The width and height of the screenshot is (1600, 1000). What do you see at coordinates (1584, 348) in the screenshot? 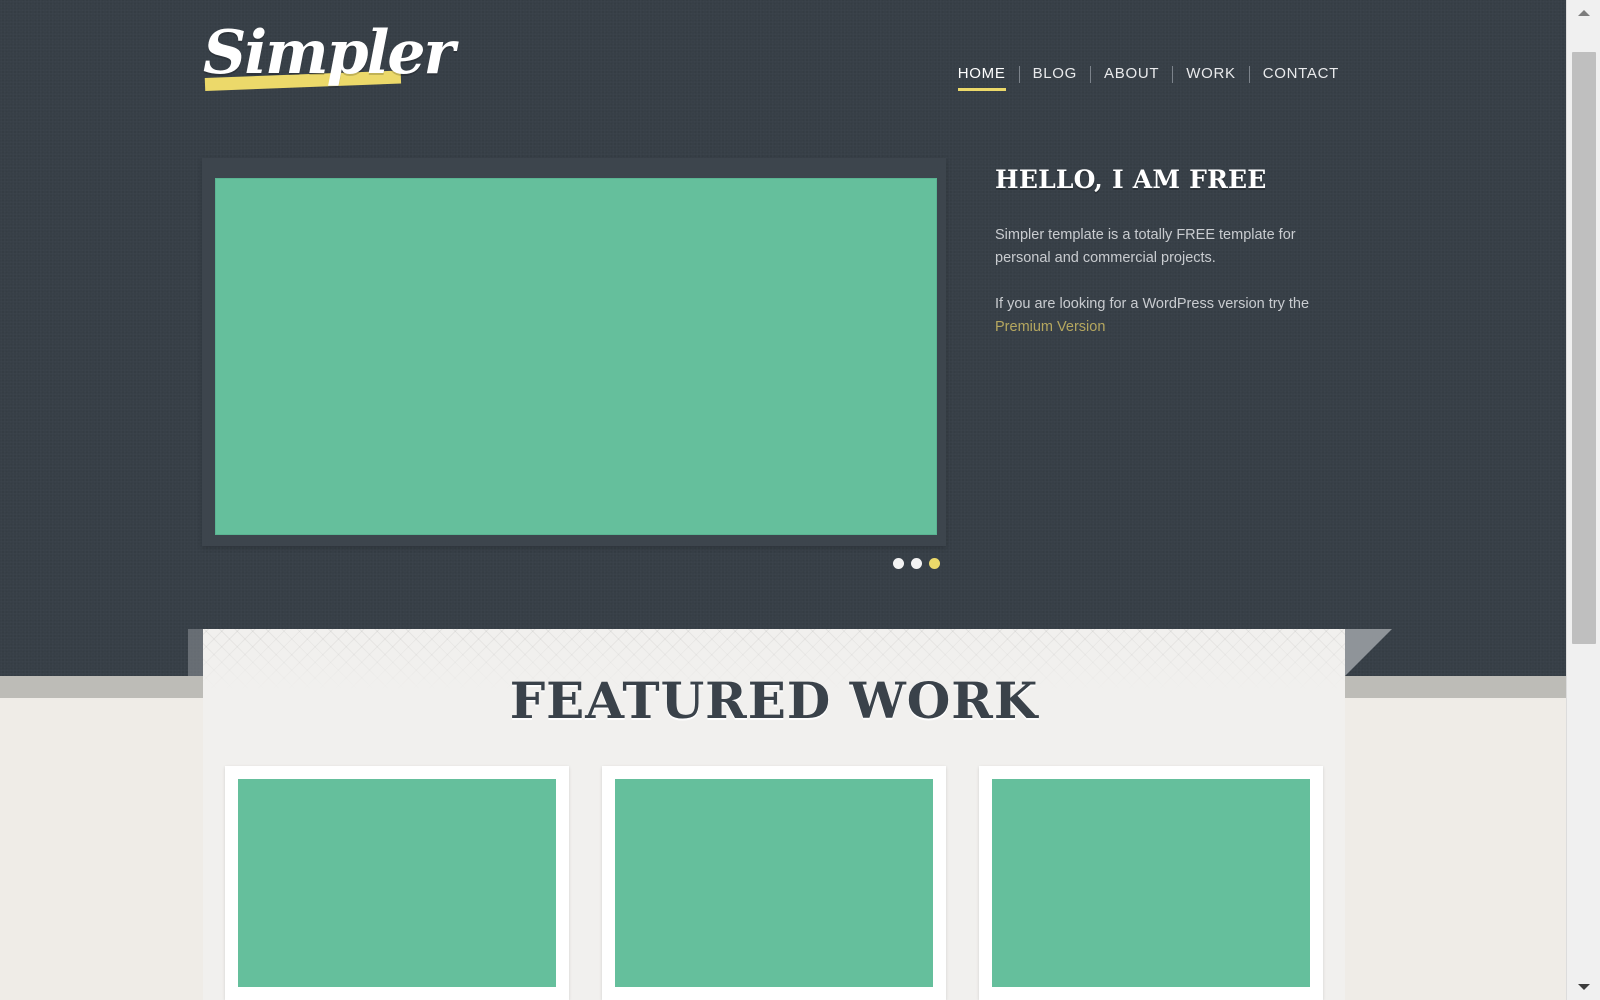
I see `scrollbar-thumb` at bounding box center [1584, 348].